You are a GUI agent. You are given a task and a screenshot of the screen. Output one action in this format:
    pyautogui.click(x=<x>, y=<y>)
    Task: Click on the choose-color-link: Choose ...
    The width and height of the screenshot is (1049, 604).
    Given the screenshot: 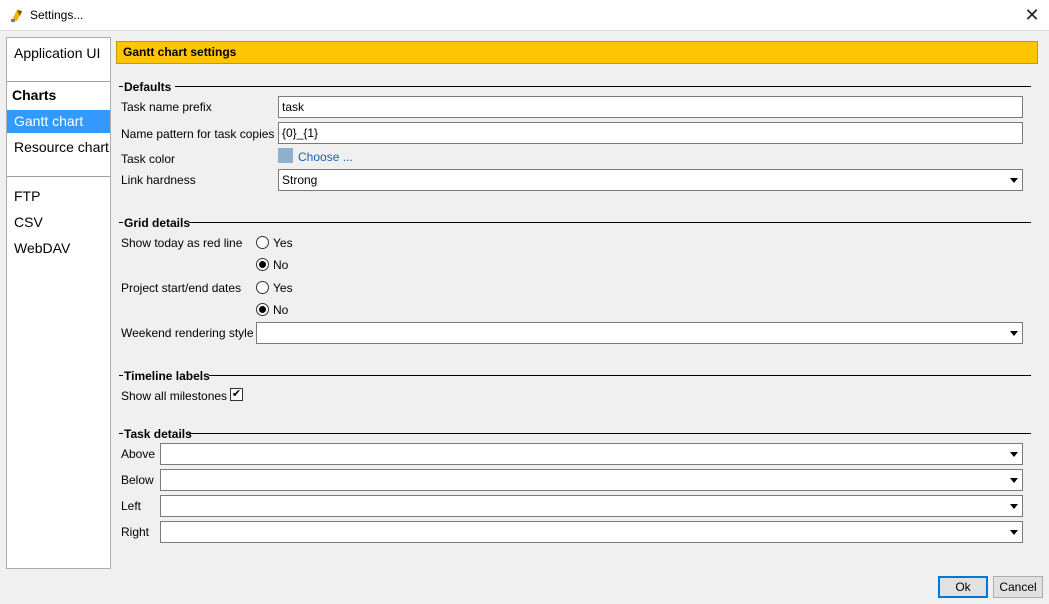 What is the action you would take?
    pyautogui.click(x=325, y=157)
    